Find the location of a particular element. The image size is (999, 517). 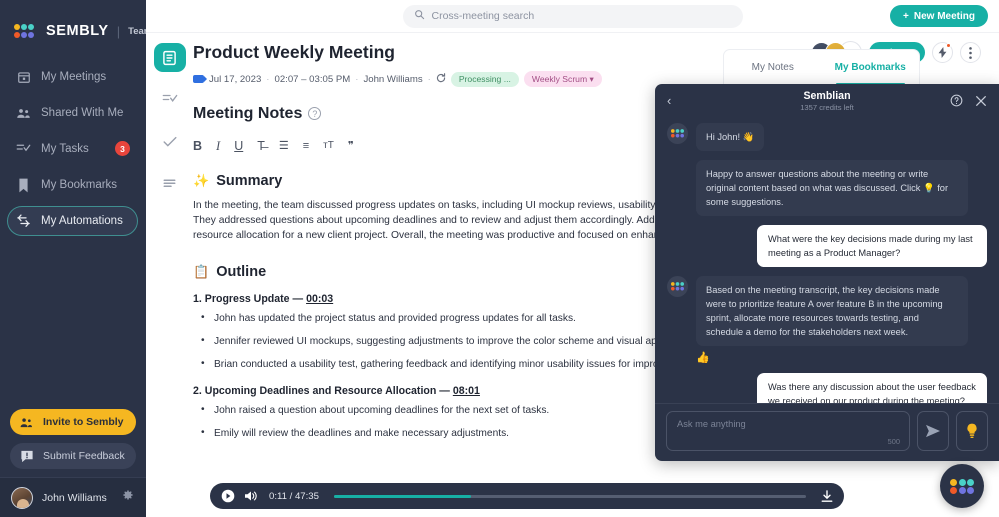

sidebar-item-my-automations: My Automations is located at coordinates (72, 221).